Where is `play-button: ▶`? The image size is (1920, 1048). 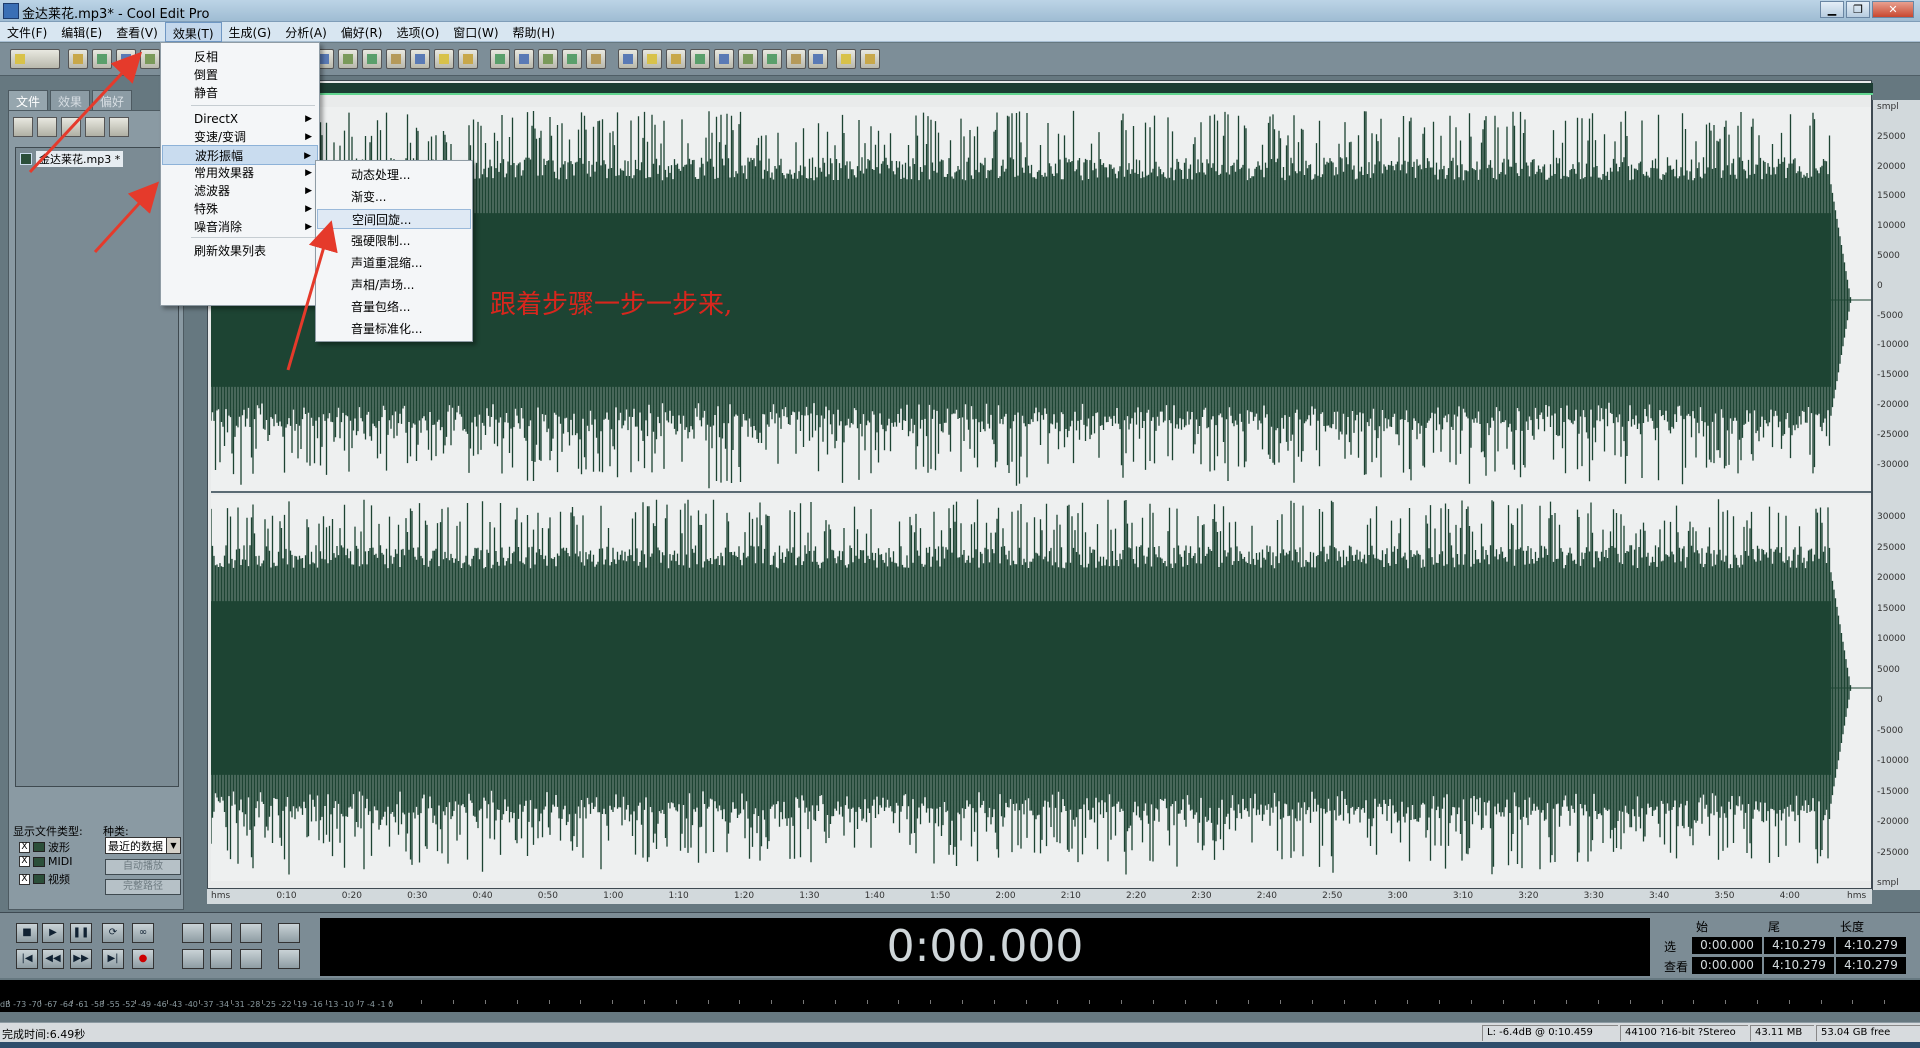 play-button: ▶ is located at coordinates (53, 933).